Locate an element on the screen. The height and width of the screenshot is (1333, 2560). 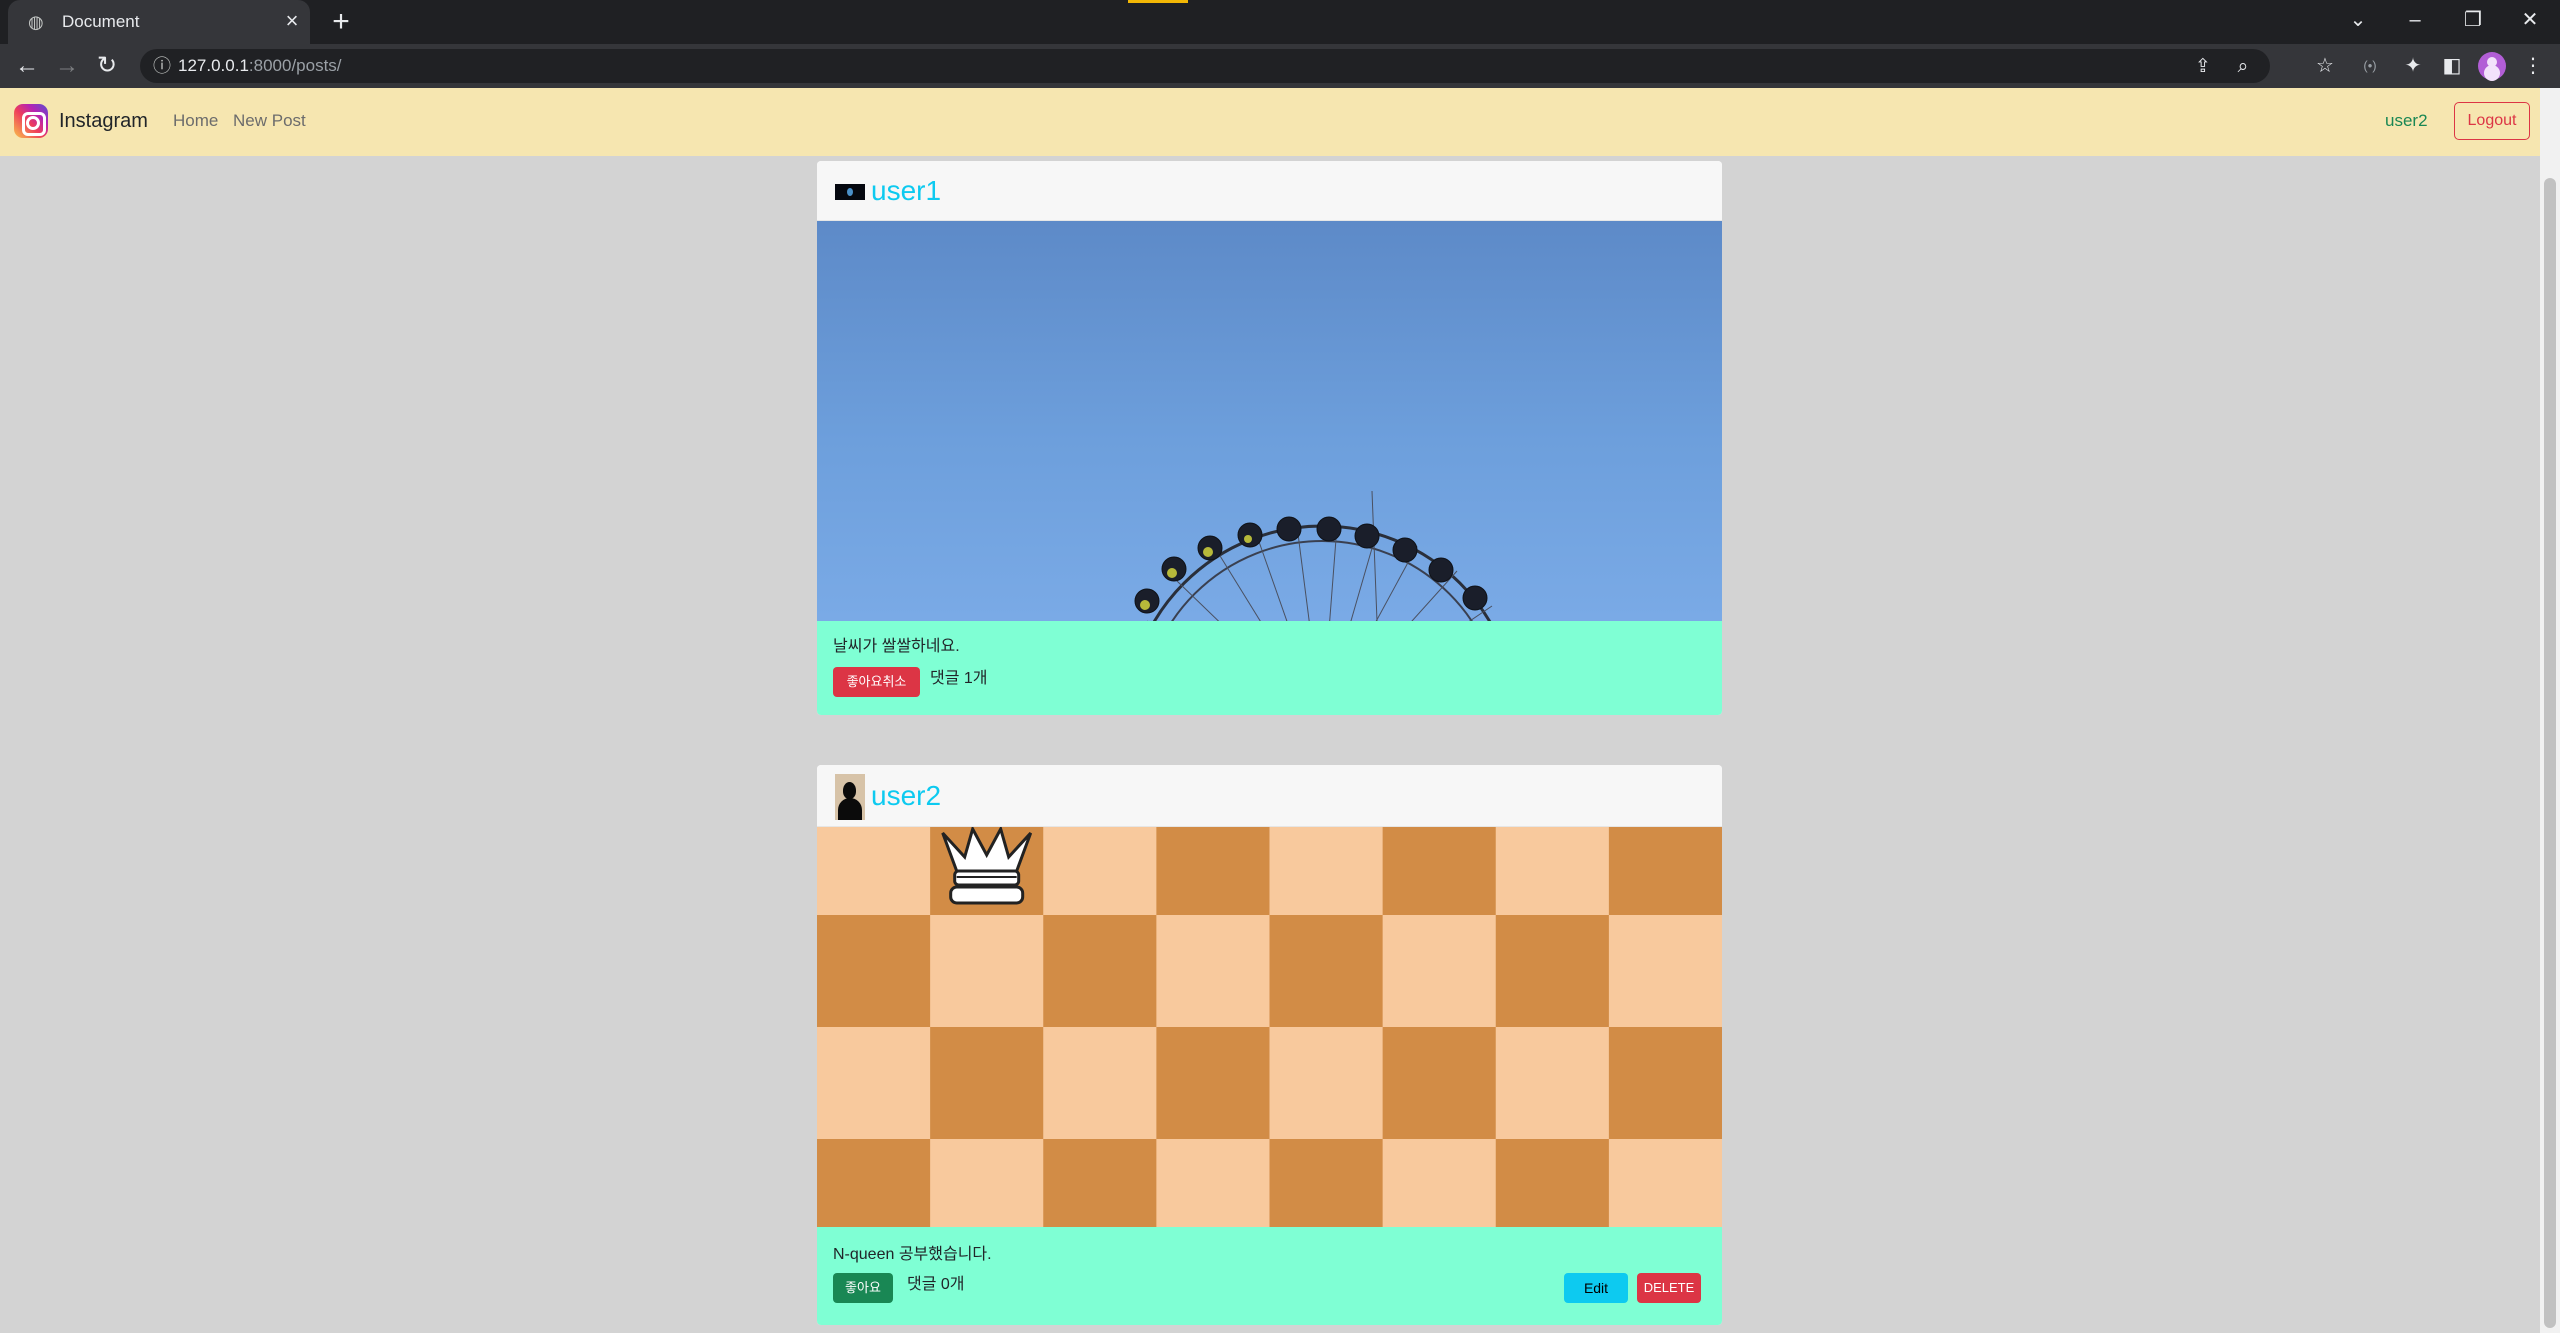
scrollbar-thumb is located at coordinates (2550, 753).